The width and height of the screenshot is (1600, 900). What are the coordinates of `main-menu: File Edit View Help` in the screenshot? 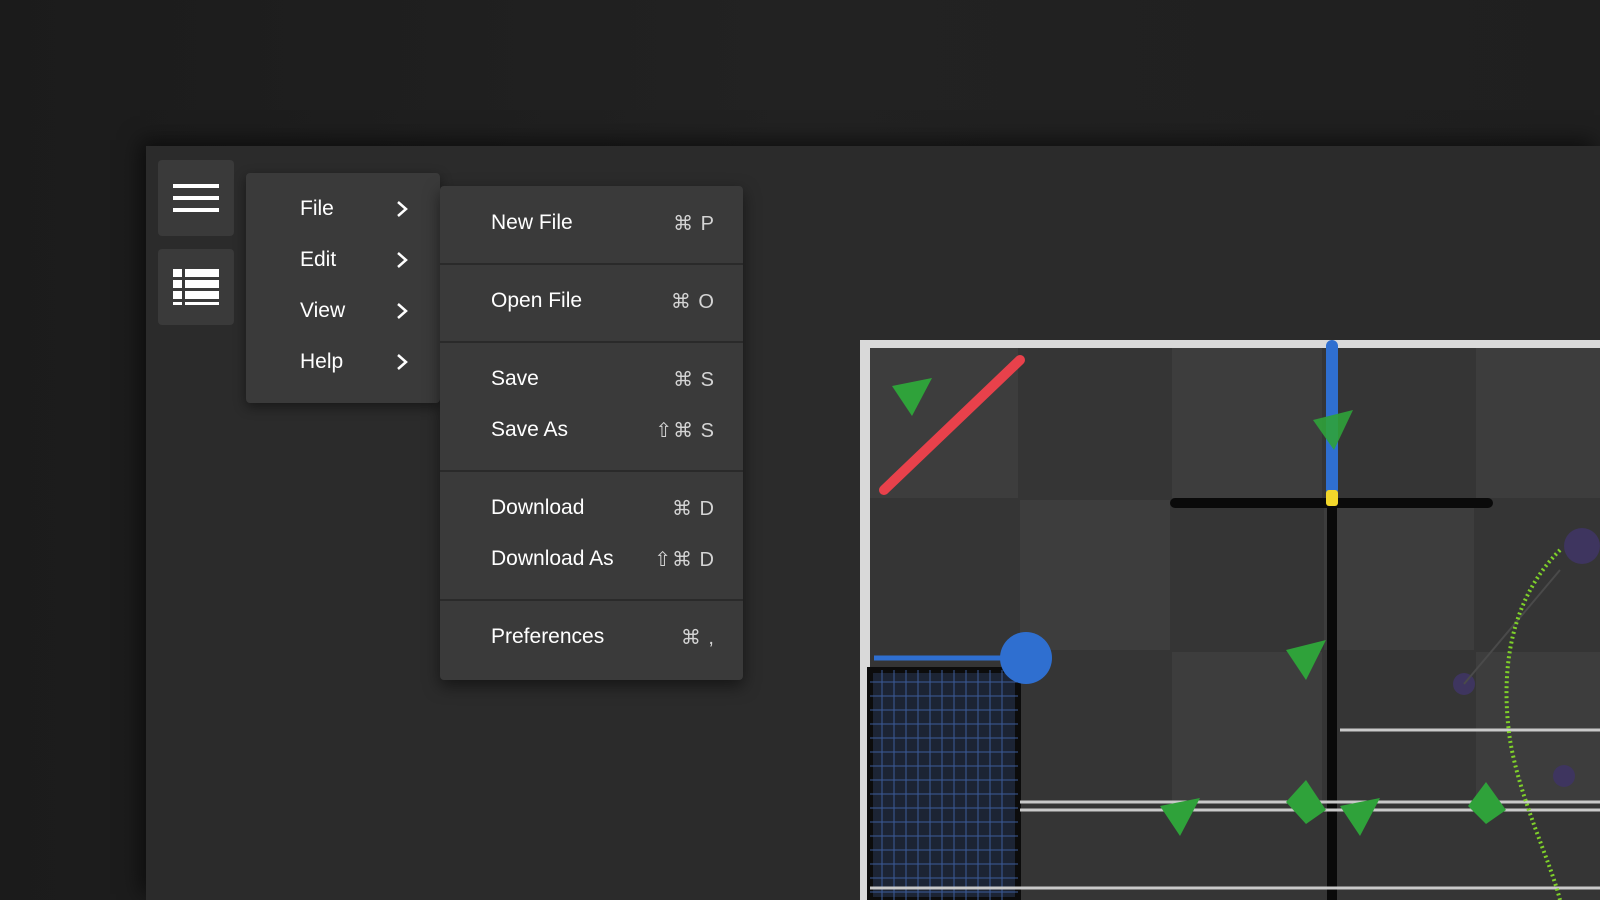 It's located at (343, 288).